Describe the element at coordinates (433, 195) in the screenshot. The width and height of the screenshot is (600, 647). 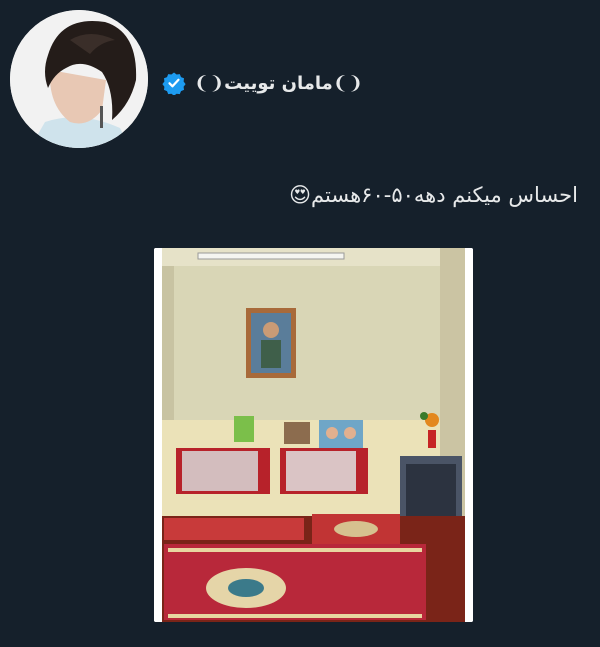
I see `tweet-text: احساس میکنم دهه۵۰-۶۰هستم😍` at that location.